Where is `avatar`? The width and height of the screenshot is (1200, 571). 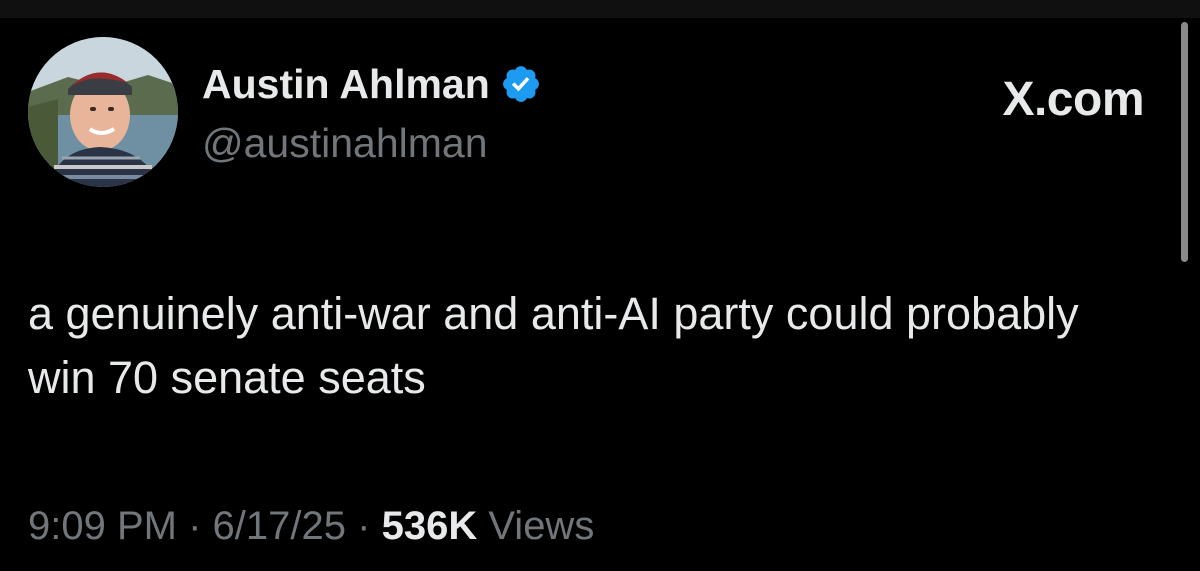
avatar is located at coordinates (103, 112).